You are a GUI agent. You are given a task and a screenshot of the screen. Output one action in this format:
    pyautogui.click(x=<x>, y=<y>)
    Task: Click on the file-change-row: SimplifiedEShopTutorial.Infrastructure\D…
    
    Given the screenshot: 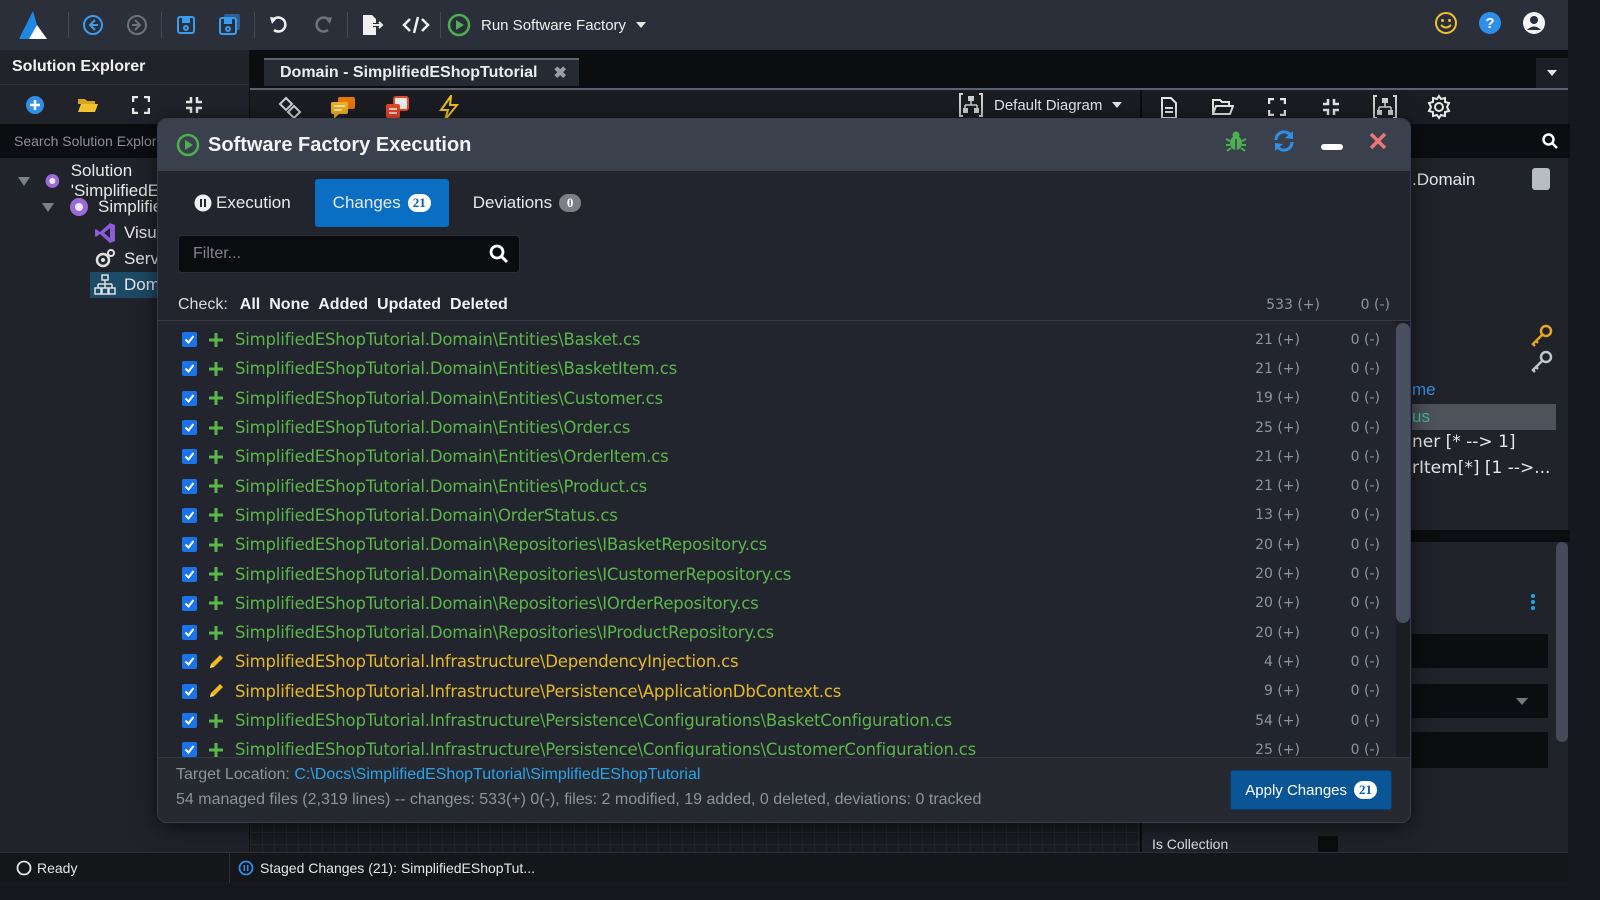 What is the action you would take?
    pyautogui.click(x=777, y=661)
    